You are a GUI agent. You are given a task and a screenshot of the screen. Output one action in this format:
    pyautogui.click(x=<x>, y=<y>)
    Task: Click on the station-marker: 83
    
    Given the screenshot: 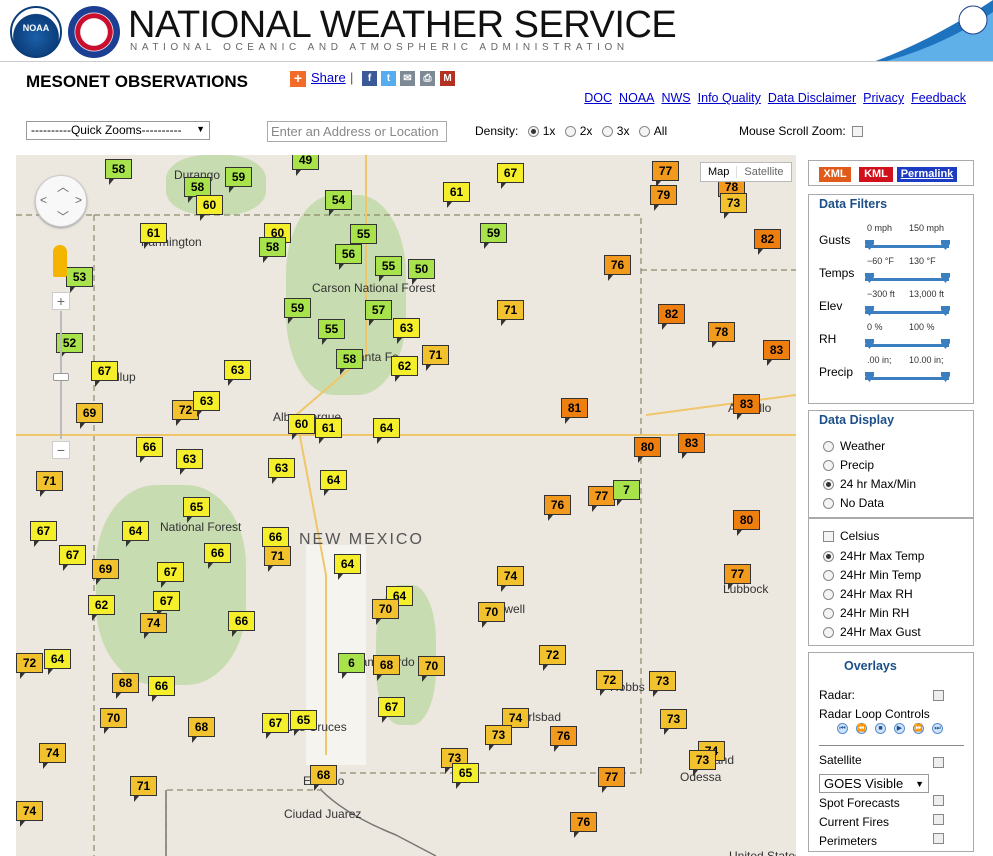 What is the action you would take?
    pyautogui.click(x=691, y=446)
    